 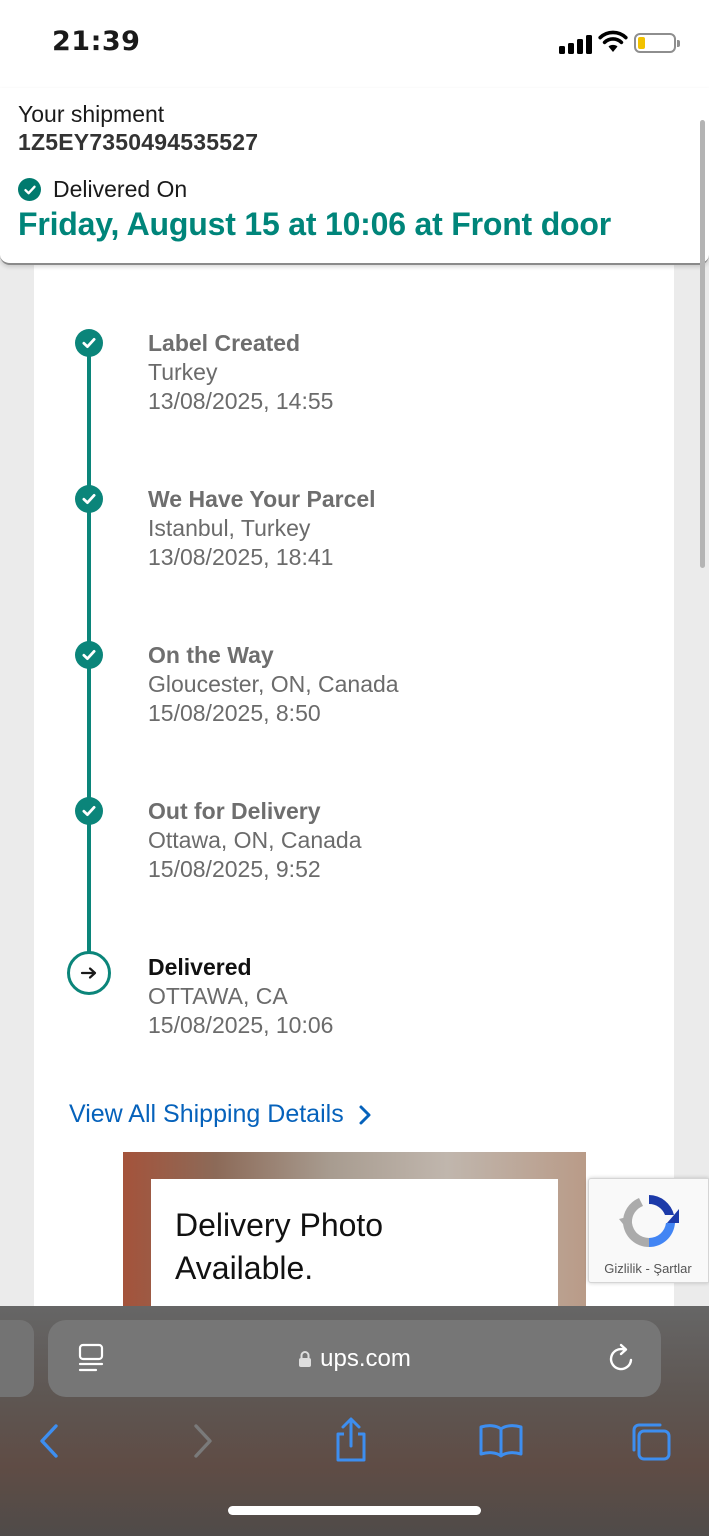 I want to click on wifi-icon, so click(x=613, y=41).